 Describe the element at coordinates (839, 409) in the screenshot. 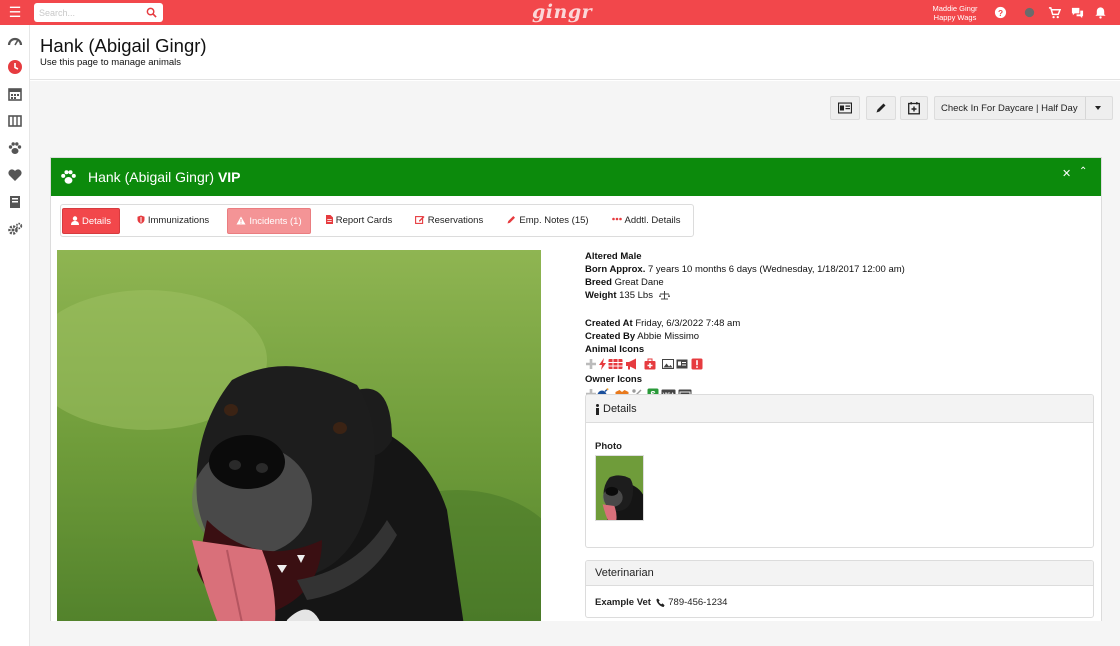

I see `details-card-header: Details` at that location.